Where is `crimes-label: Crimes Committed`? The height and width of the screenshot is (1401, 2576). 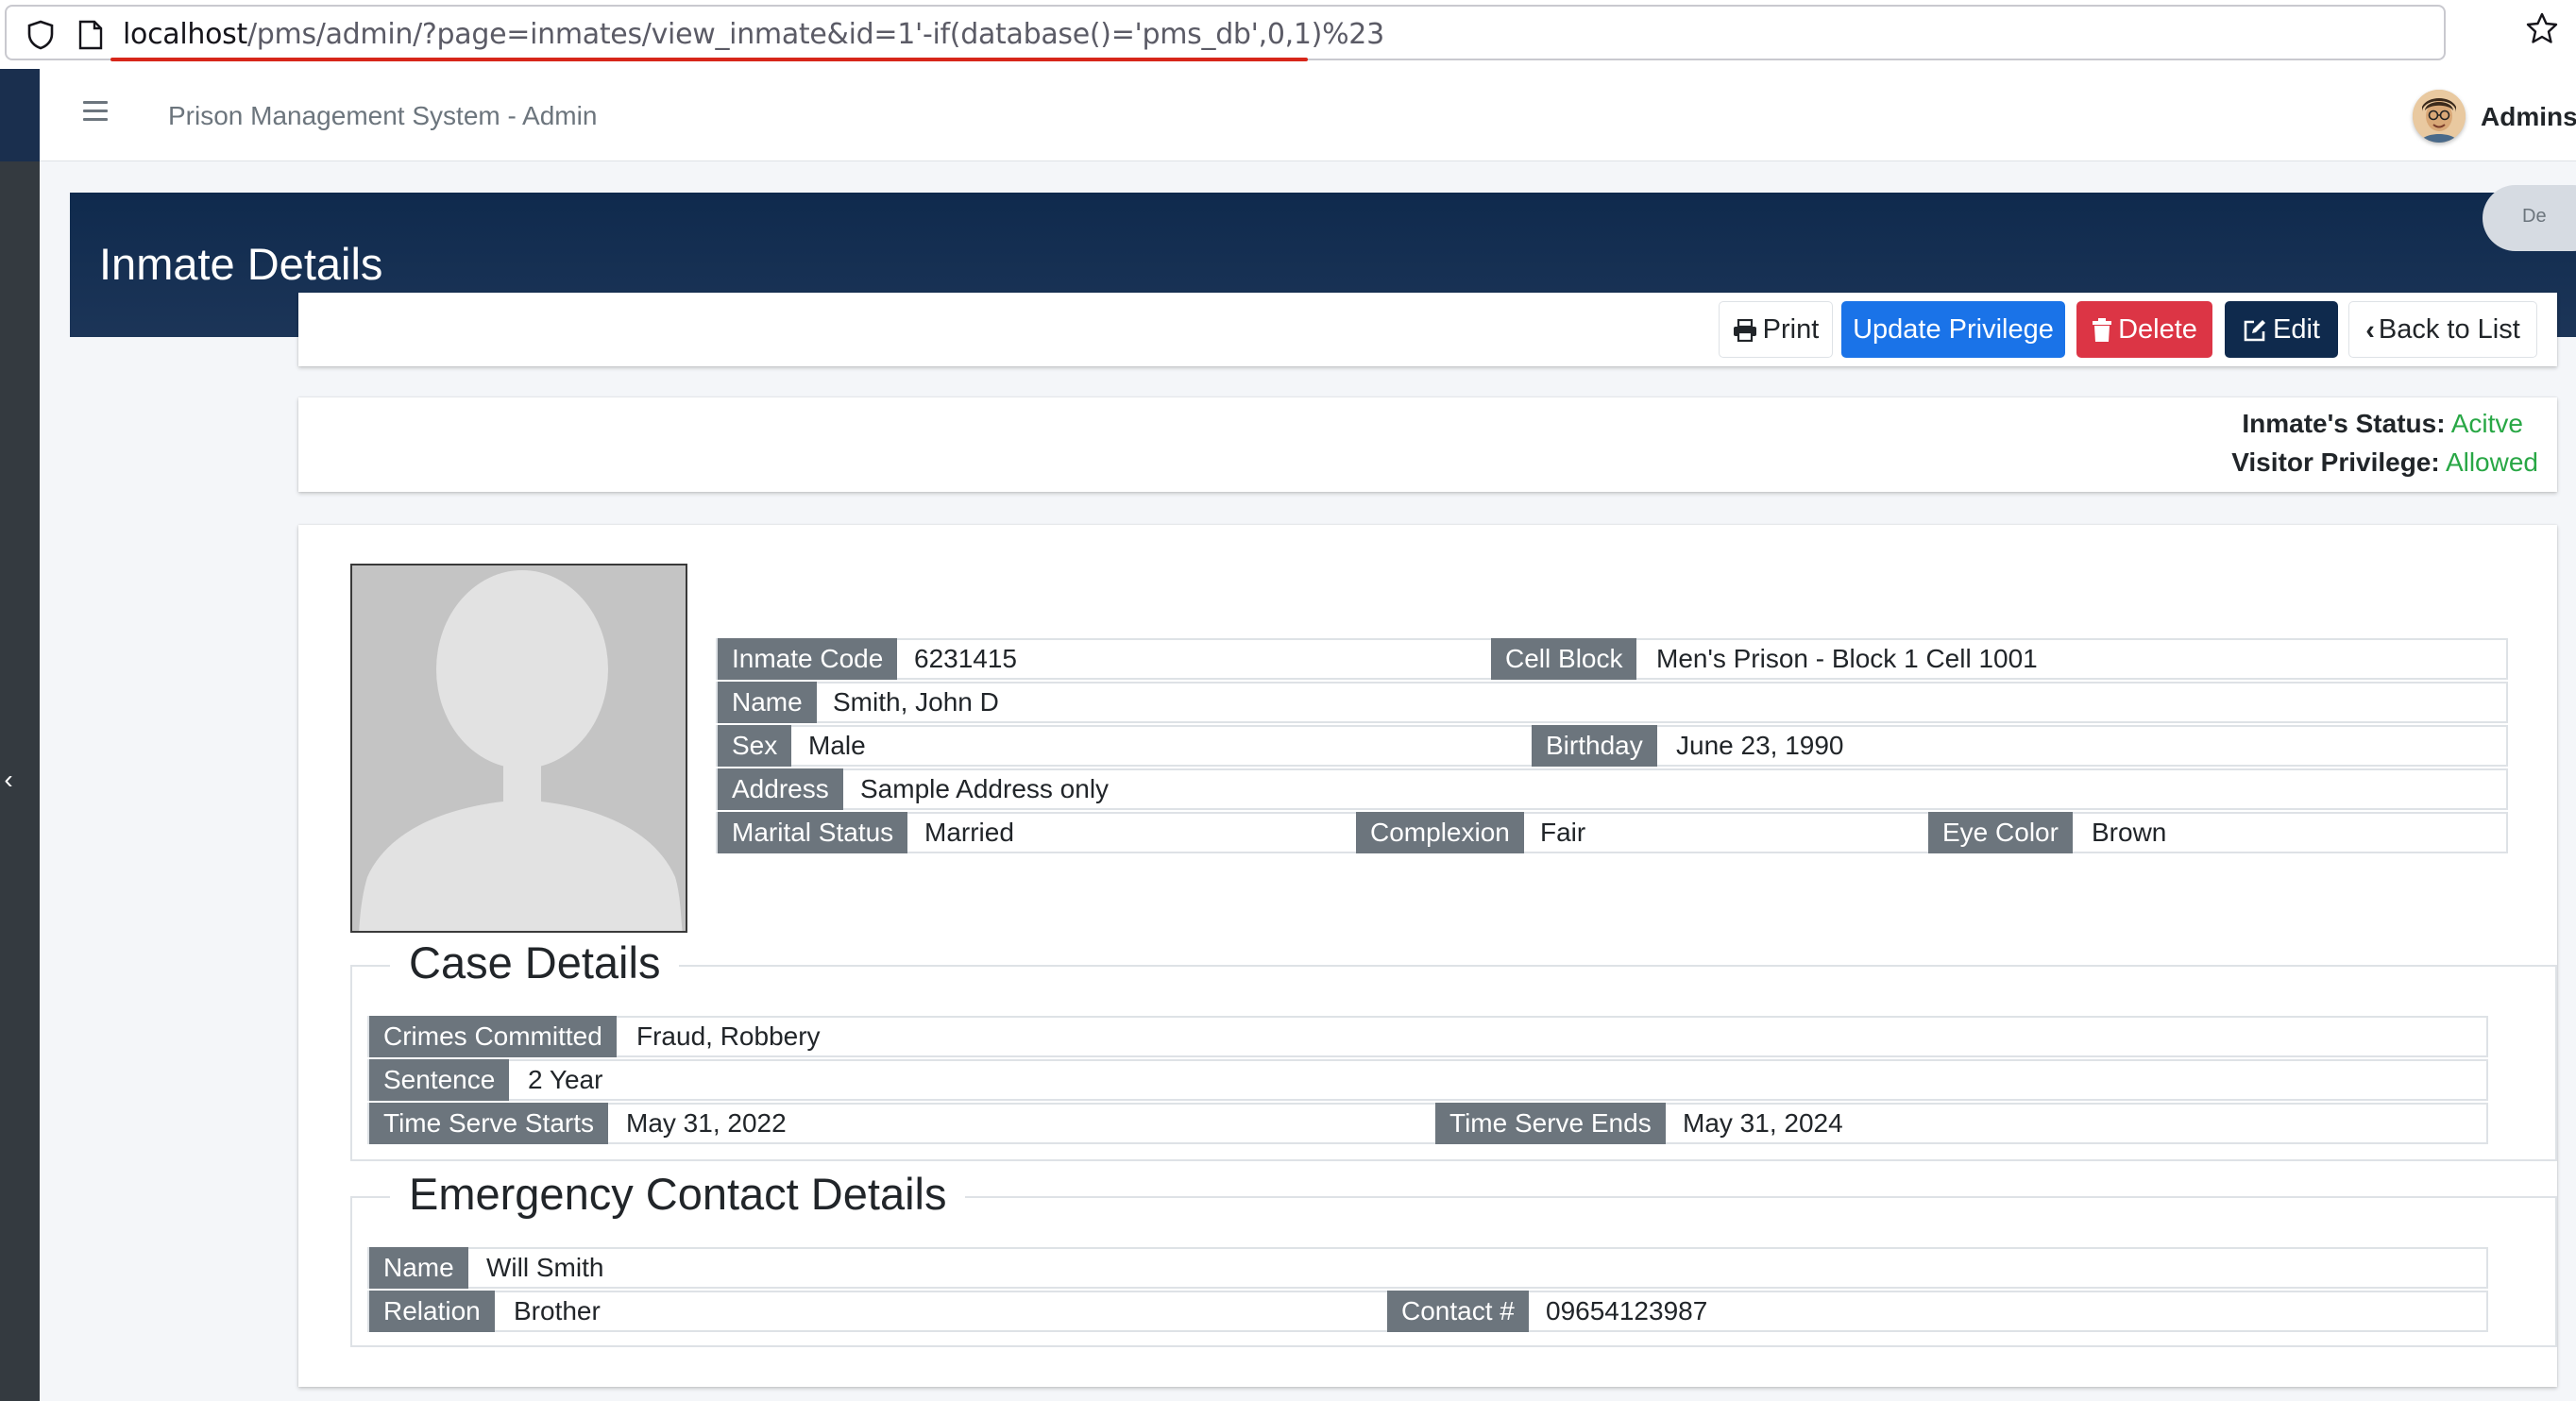 crimes-label: Crimes Committed is located at coordinates (493, 1036).